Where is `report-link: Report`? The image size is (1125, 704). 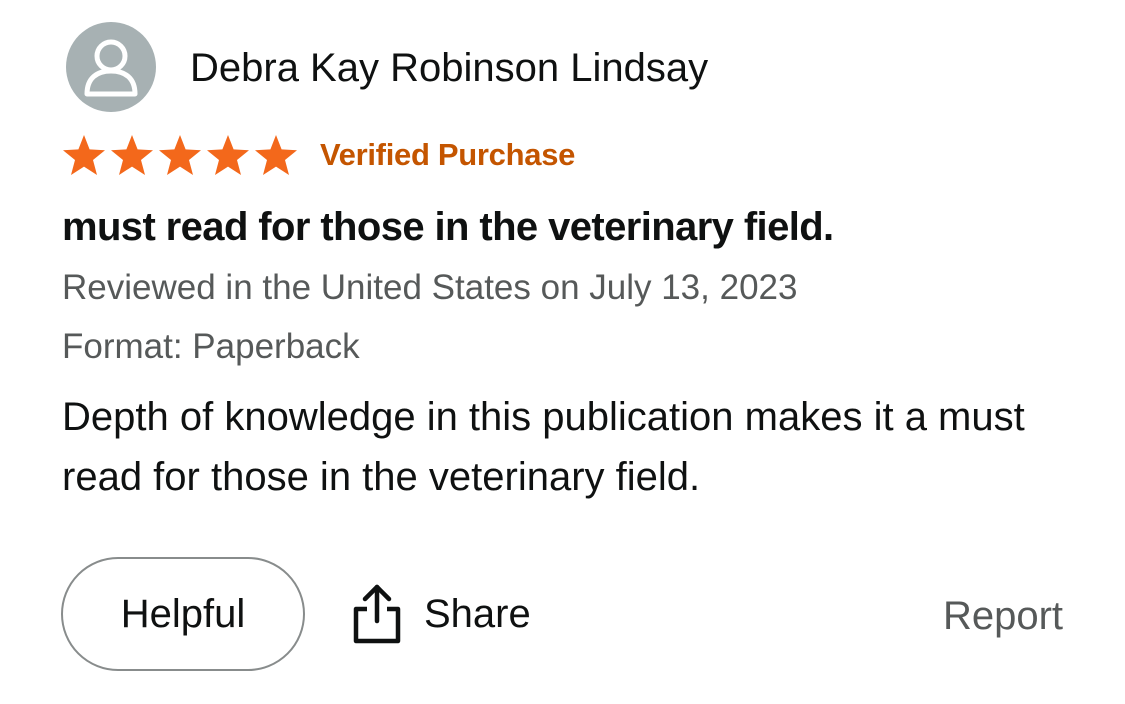
report-link: Report is located at coordinates (1003, 616).